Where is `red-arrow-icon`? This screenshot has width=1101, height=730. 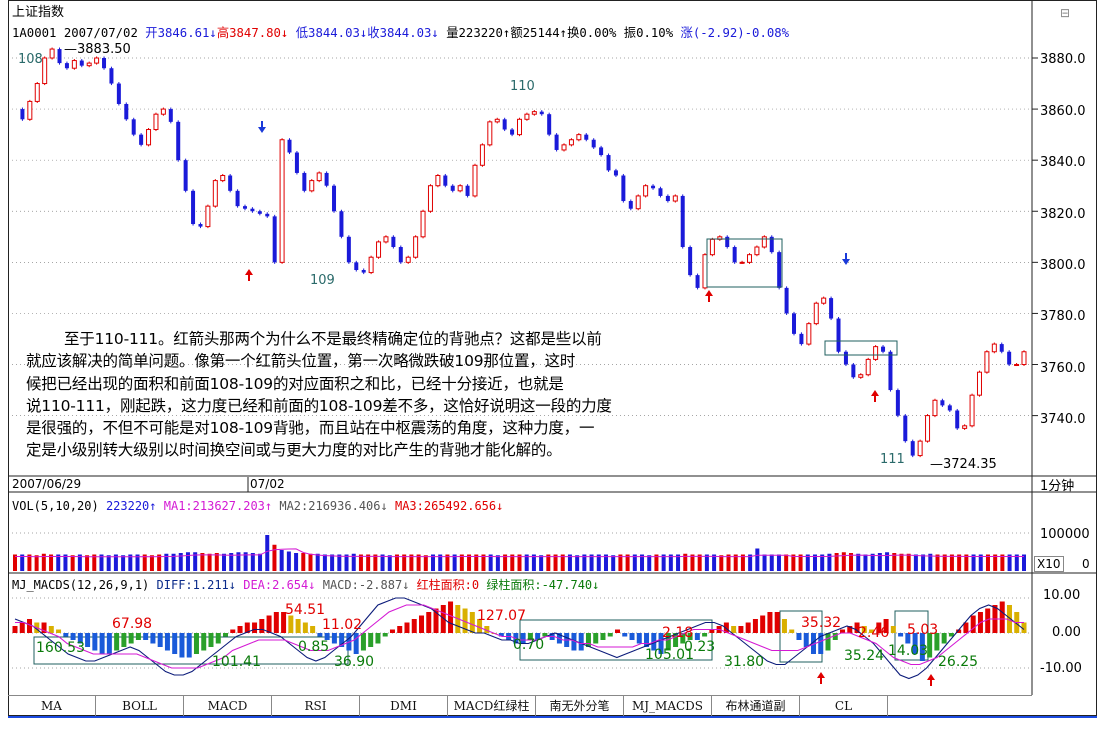 red-arrow-icon is located at coordinates (931, 680).